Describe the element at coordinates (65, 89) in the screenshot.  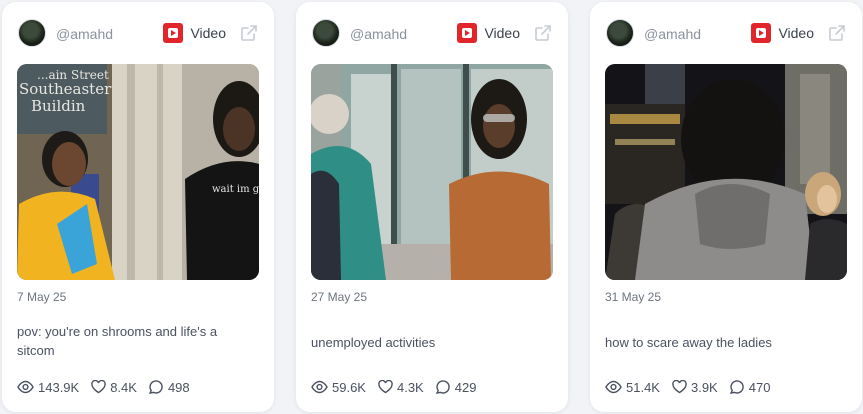
I see `storefront-sign: Southeaster` at that location.